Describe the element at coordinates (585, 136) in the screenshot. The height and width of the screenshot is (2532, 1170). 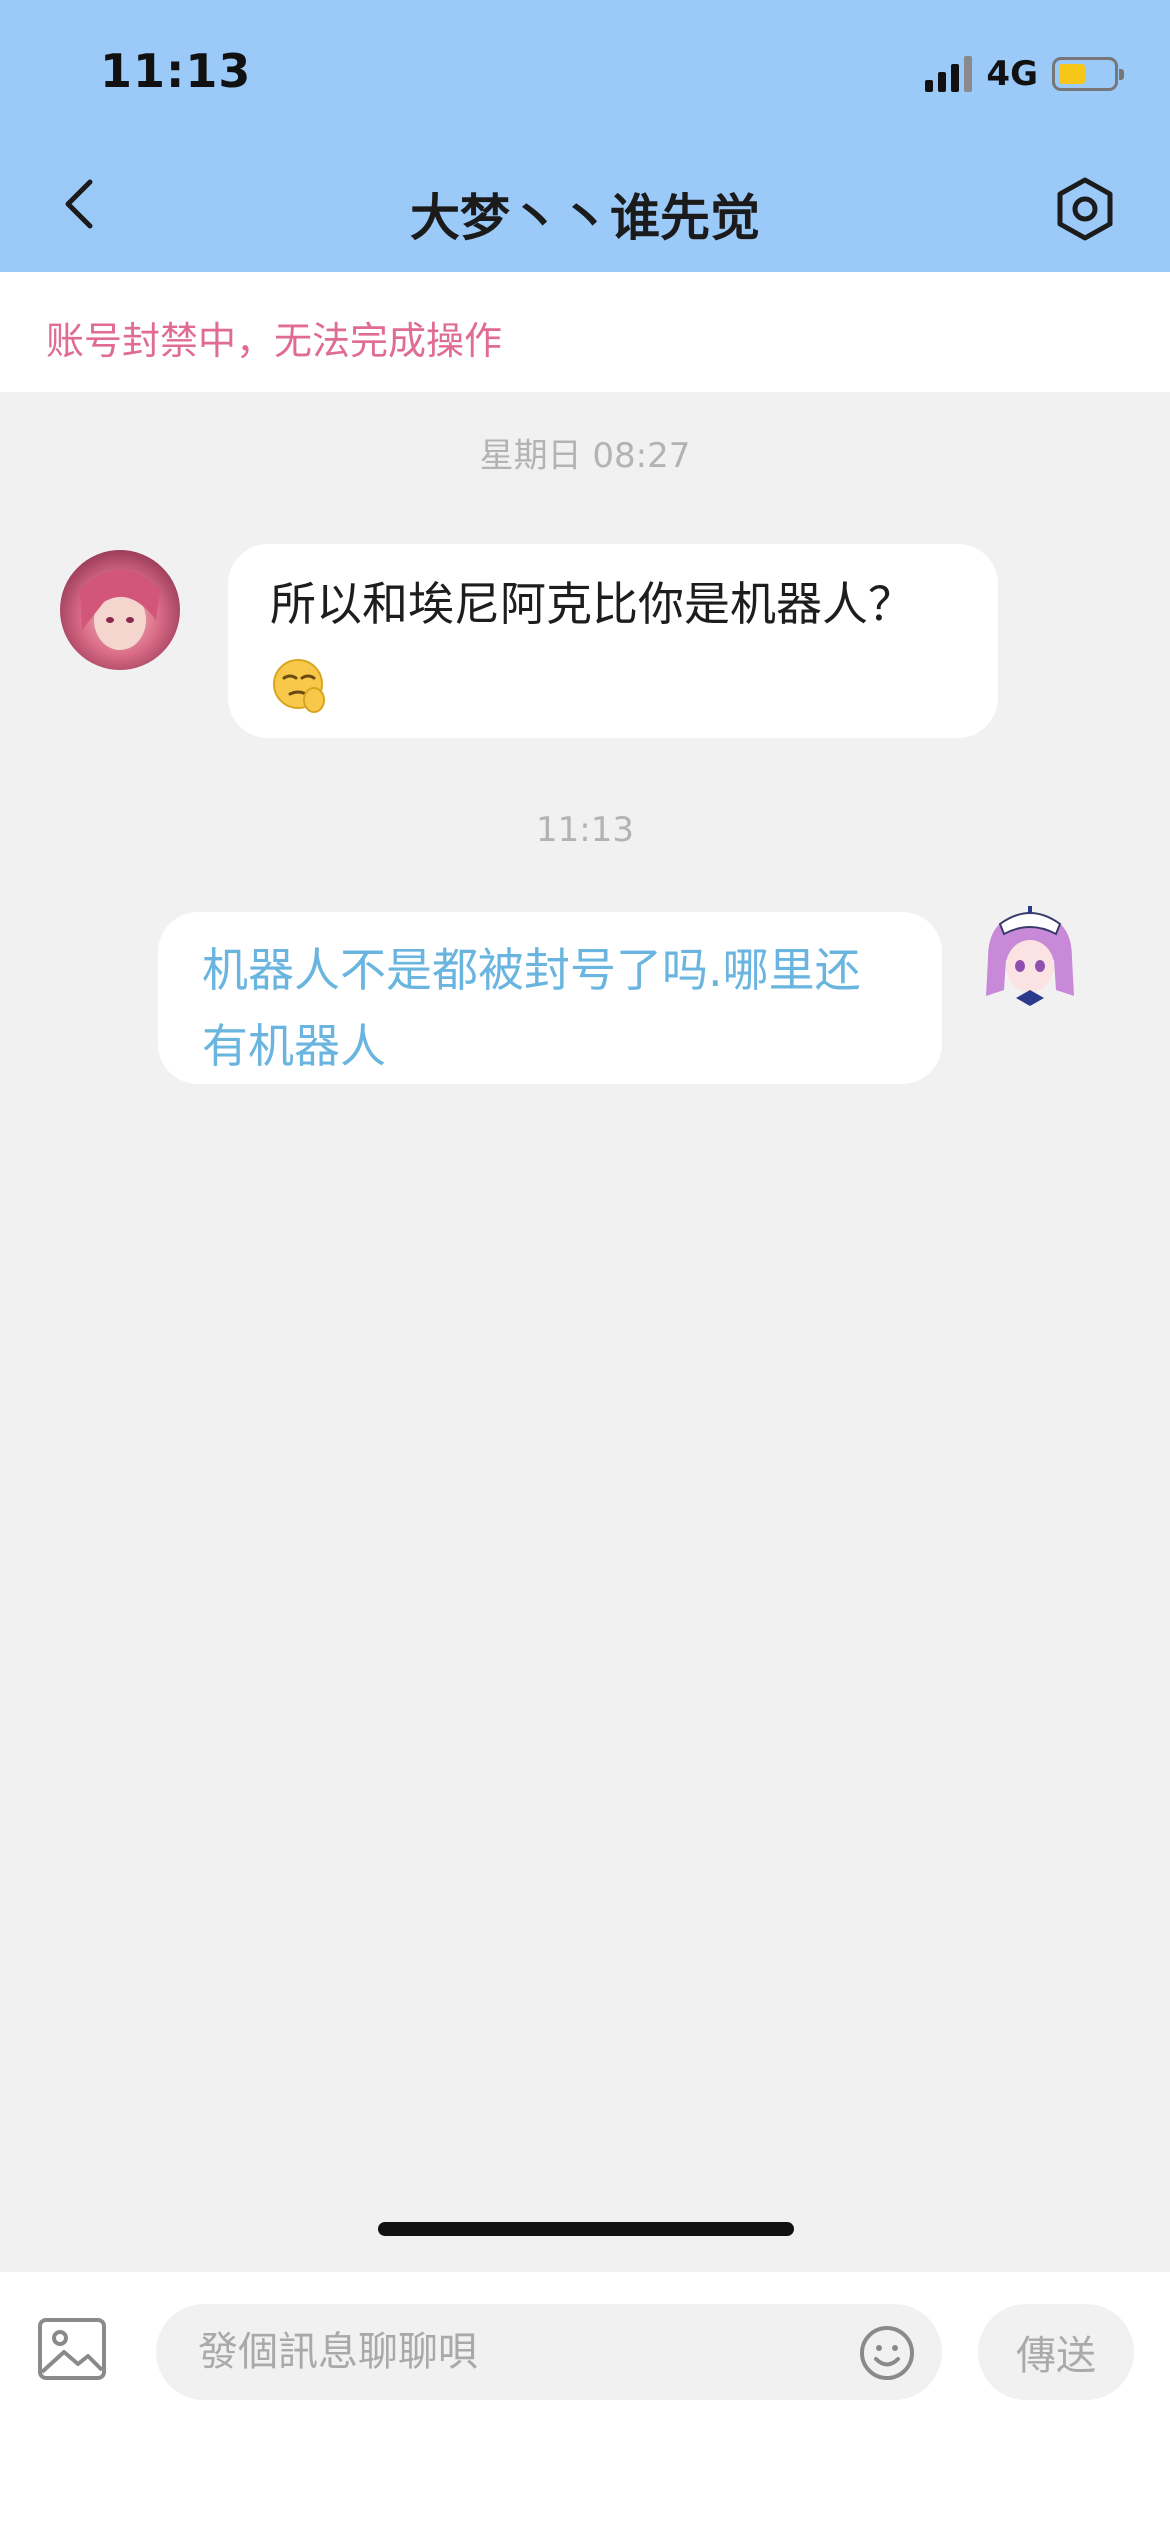
I see `top-header: 11:13 4G 大梦丶丶谁先觉` at that location.